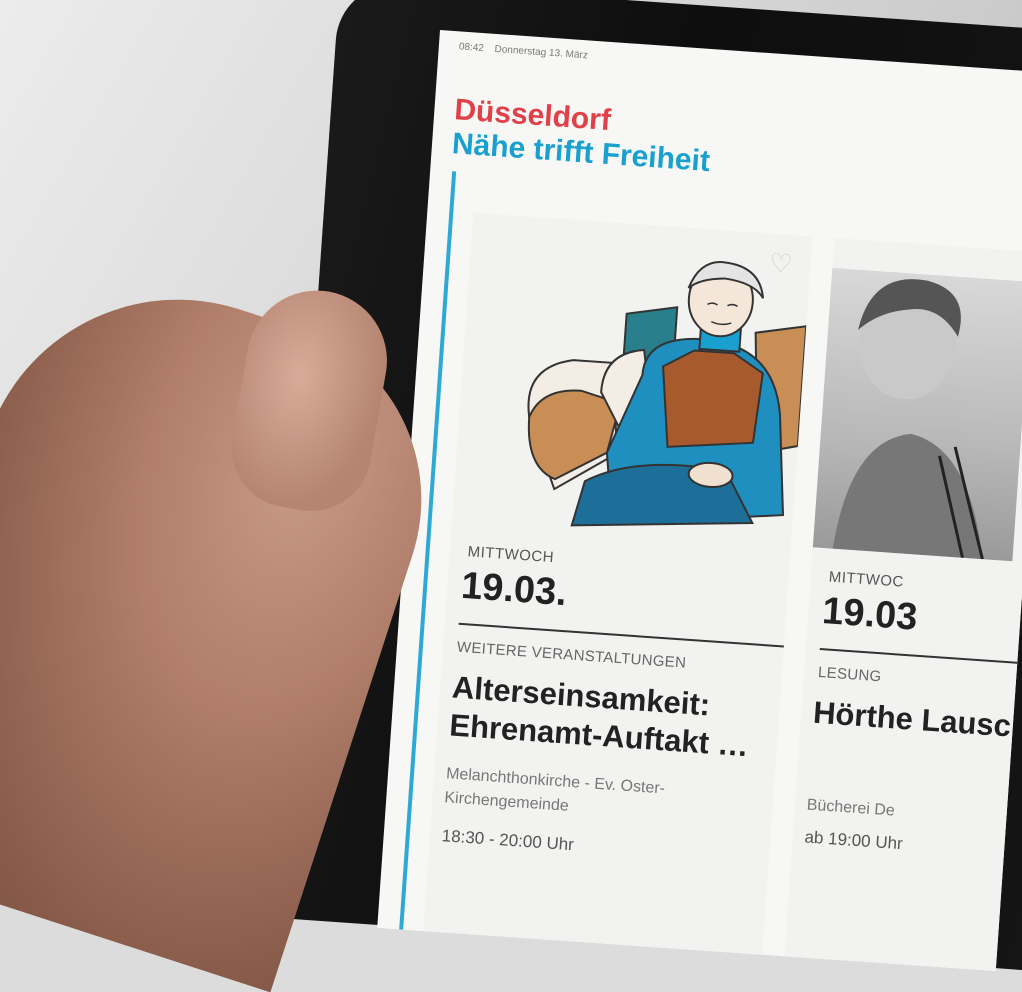 Image resolution: width=1022 pixels, height=992 pixels. I want to click on event-weekday: MITTWOC, so click(866, 579).